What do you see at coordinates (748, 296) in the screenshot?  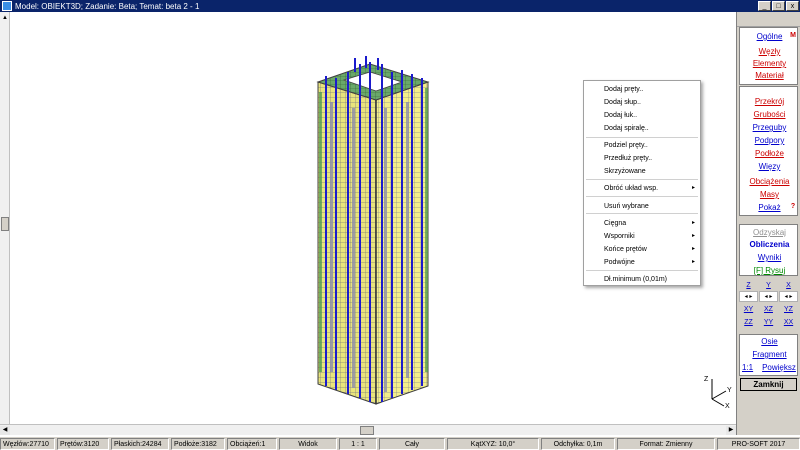 I see `rotate-z-arrows-icon: ◂ ▸` at bounding box center [748, 296].